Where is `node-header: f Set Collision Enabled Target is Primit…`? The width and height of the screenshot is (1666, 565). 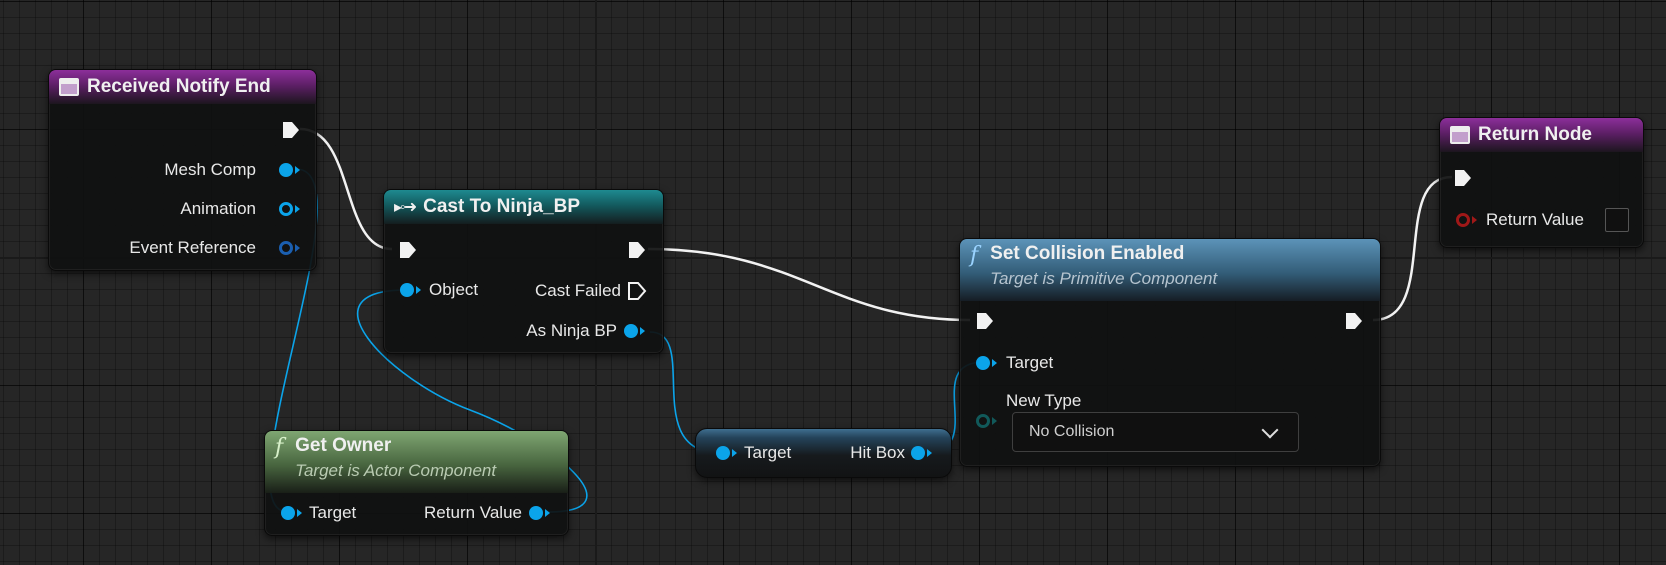
node-header: f Set Collision Enabled Target is Primit… is located at coordinates (1170, 270).